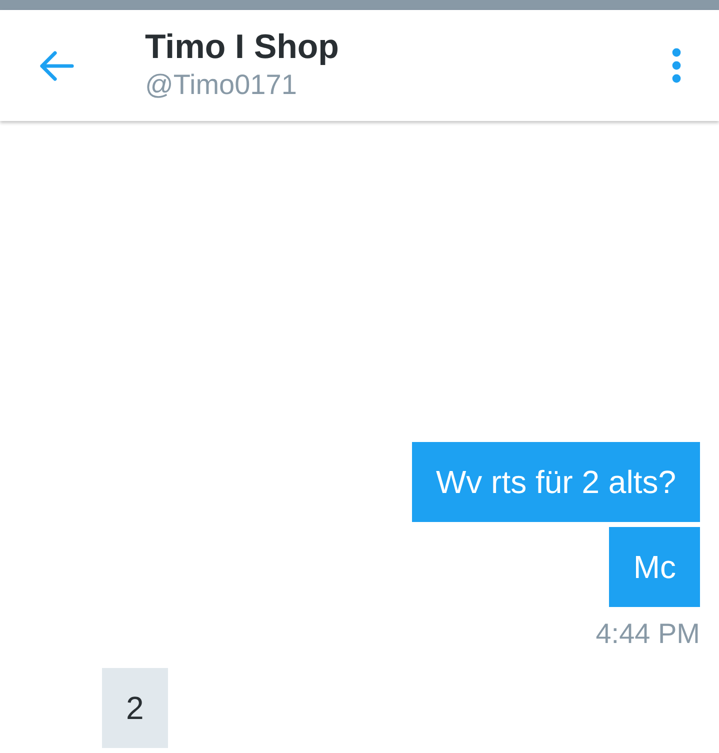  I want to click on more-options-icon, so click(676, 65).